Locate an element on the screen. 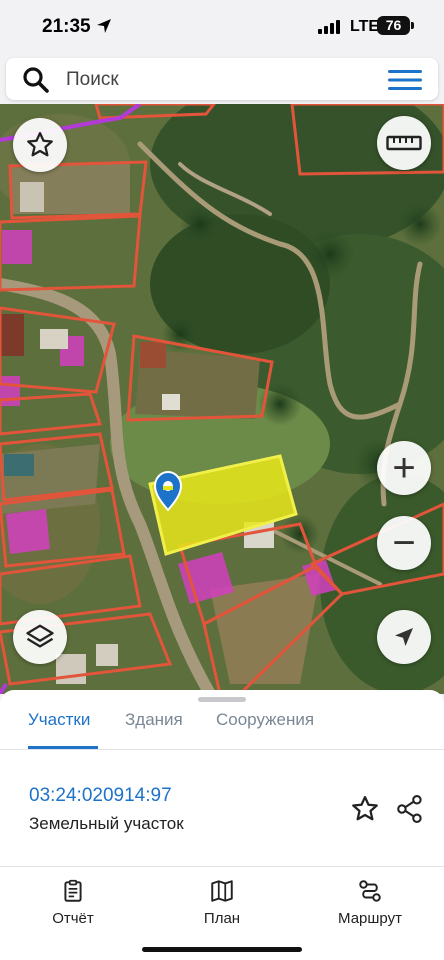 This screenshot has width=444, height=960. tabs-divider is located at coordinates (222, 749).